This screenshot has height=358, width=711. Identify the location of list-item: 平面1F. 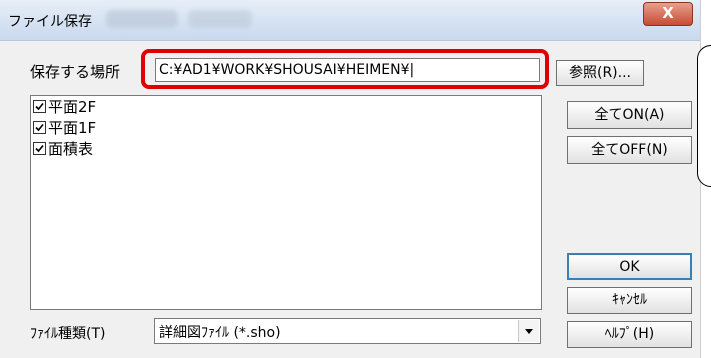
(64, 128).